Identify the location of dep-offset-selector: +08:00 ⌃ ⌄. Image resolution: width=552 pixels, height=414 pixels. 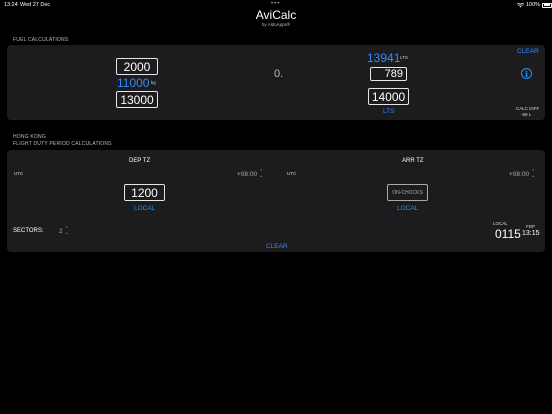
(250, 174).